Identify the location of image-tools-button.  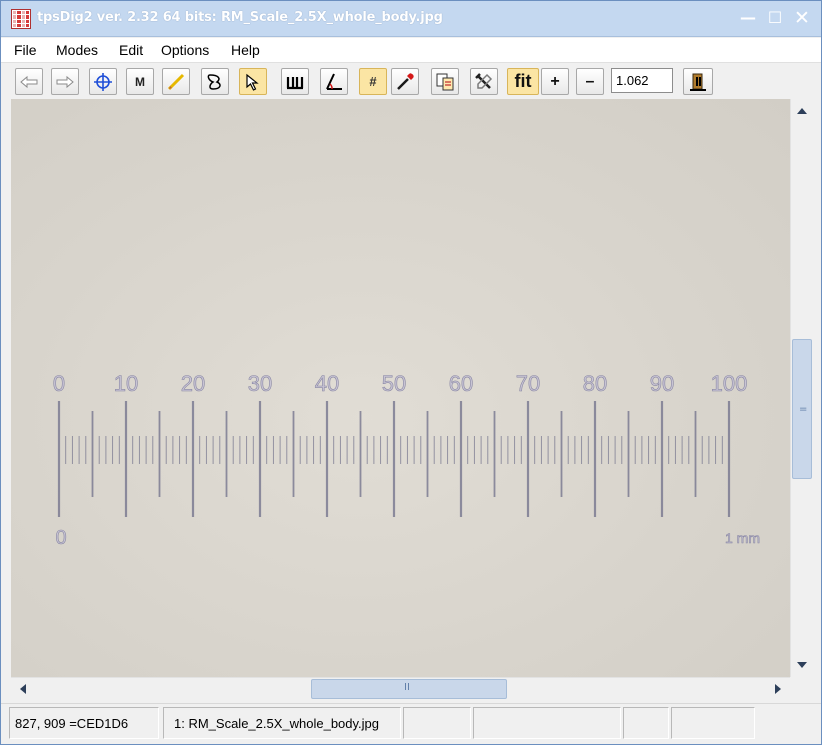
(484, 81).